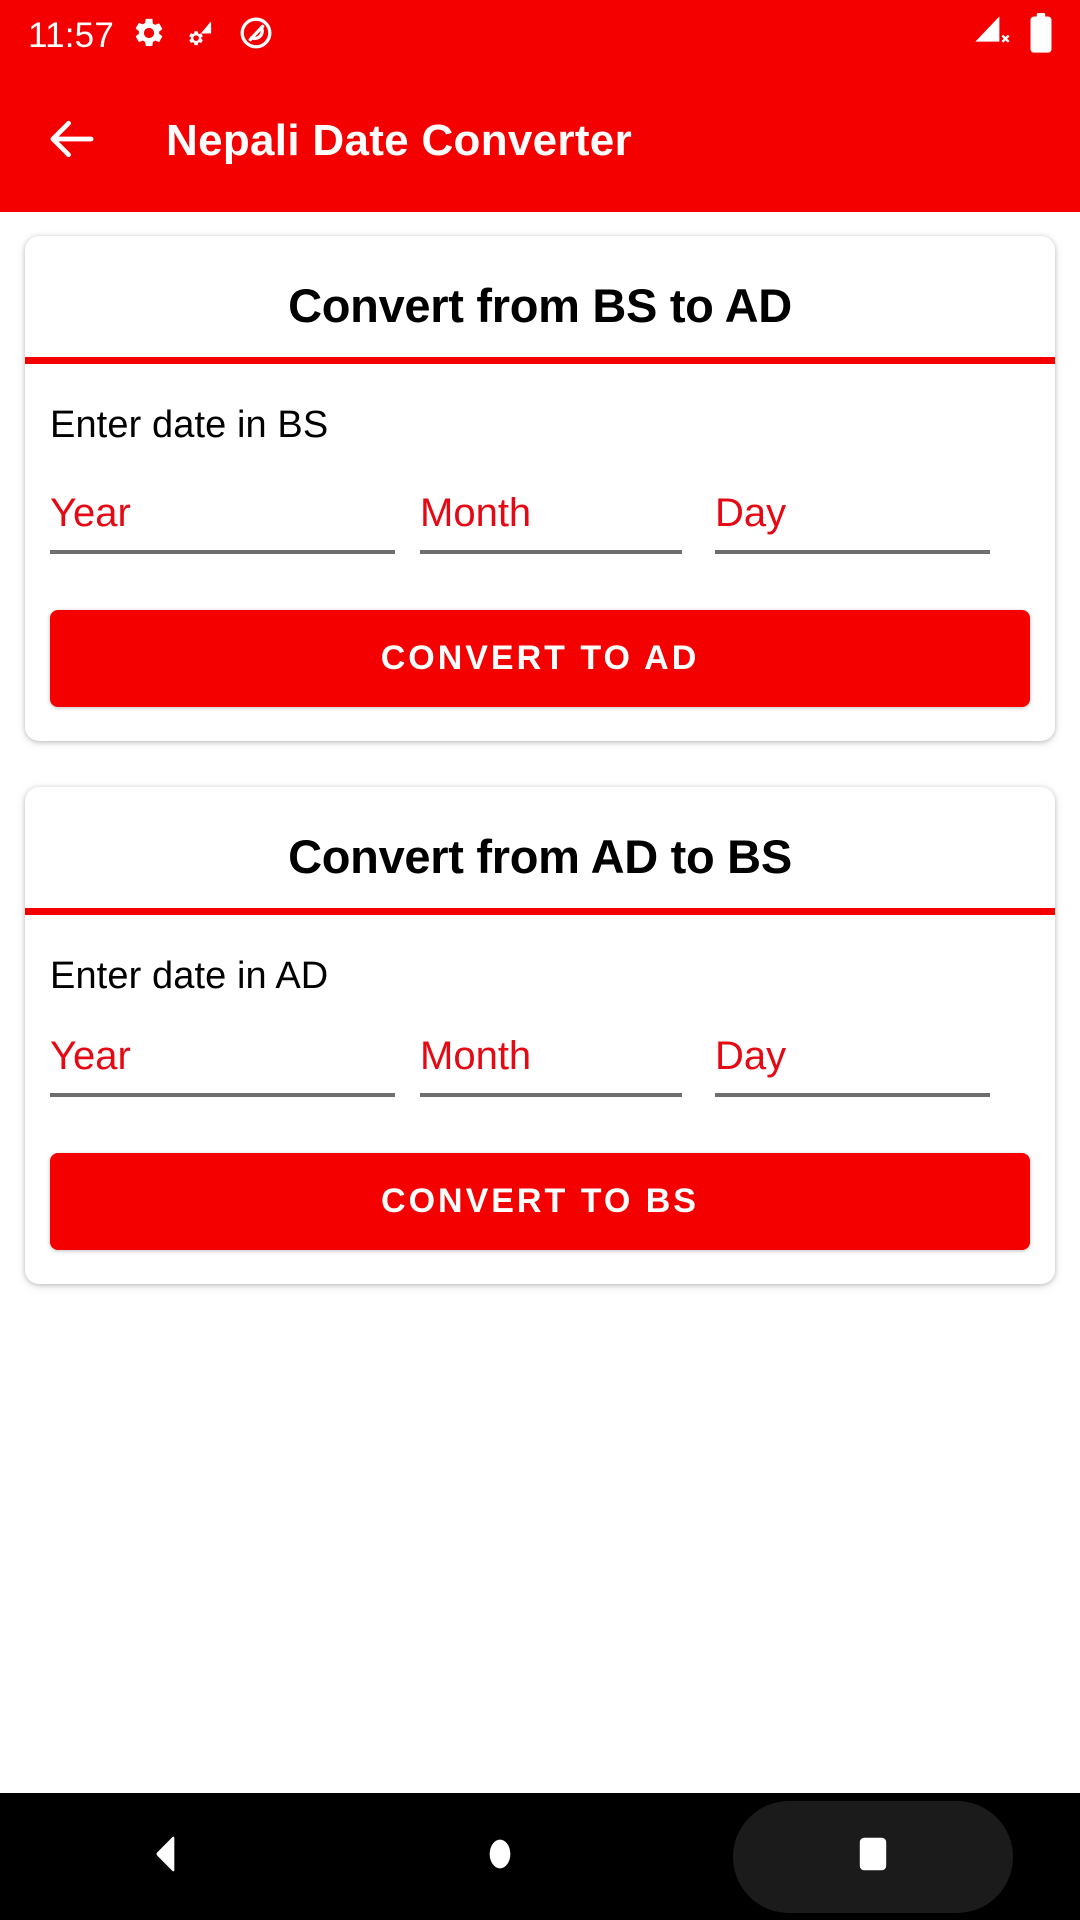 This screenshot has width=1080, height=1920. I want to click on dnd-circle-slash-icon, so click(256, 35).